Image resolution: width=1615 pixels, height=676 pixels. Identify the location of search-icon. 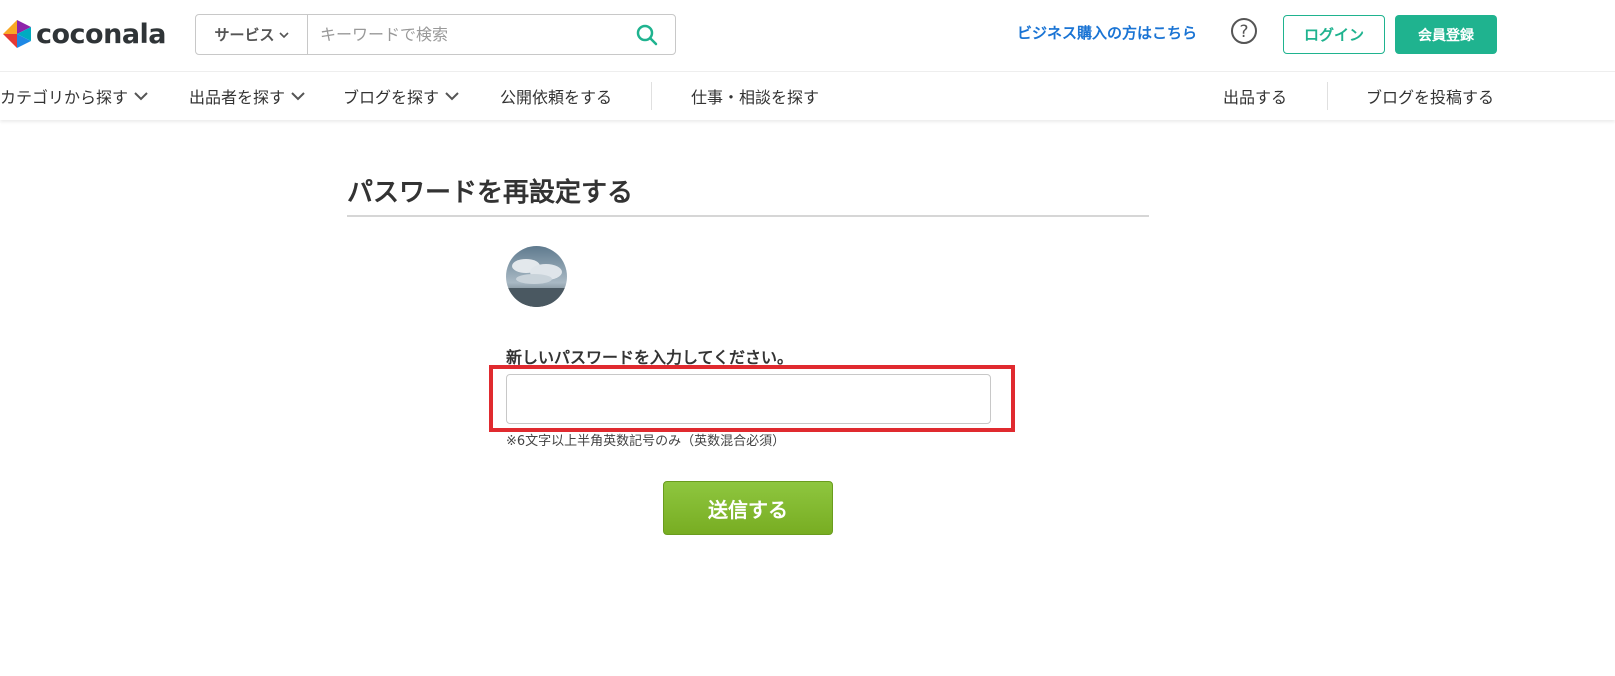
(647, 34).